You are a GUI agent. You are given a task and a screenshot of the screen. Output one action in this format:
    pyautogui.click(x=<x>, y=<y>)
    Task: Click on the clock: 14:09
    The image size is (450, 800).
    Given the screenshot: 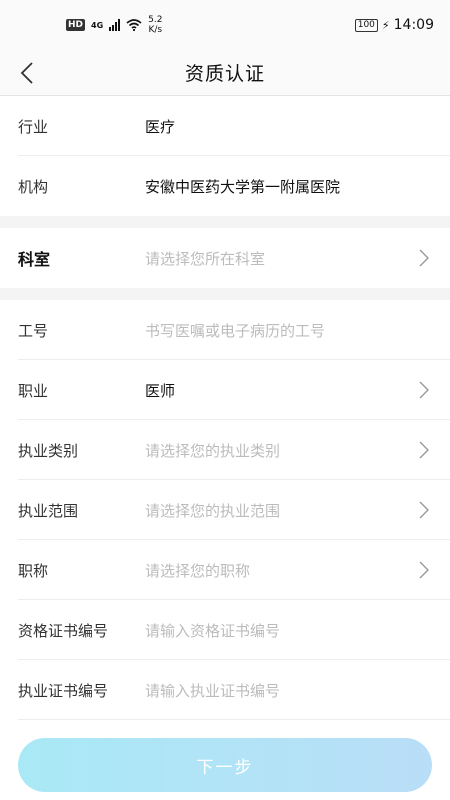 What is the action you would take?
    pyautogui.click(x=413, y=25)
    